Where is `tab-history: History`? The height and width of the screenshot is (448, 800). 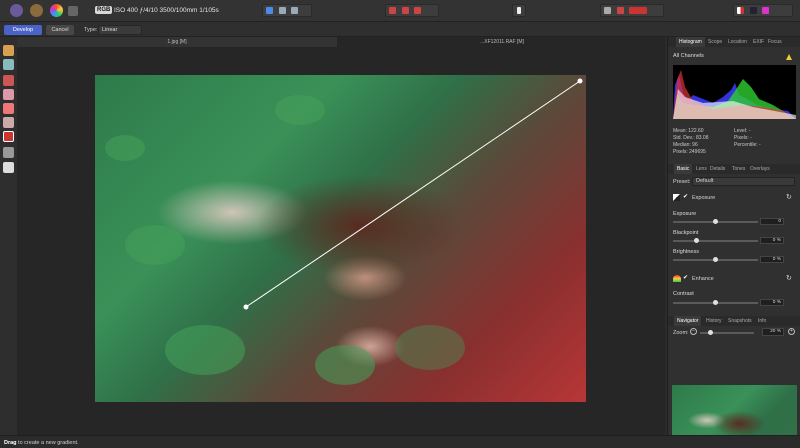 tab-history: History is located at coordinates (714, 321).